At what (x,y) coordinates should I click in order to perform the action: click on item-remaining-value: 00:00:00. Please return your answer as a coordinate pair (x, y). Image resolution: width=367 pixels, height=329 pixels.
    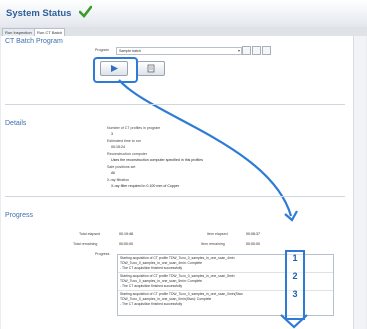
    Looking at the image, I should click on (253, 244).